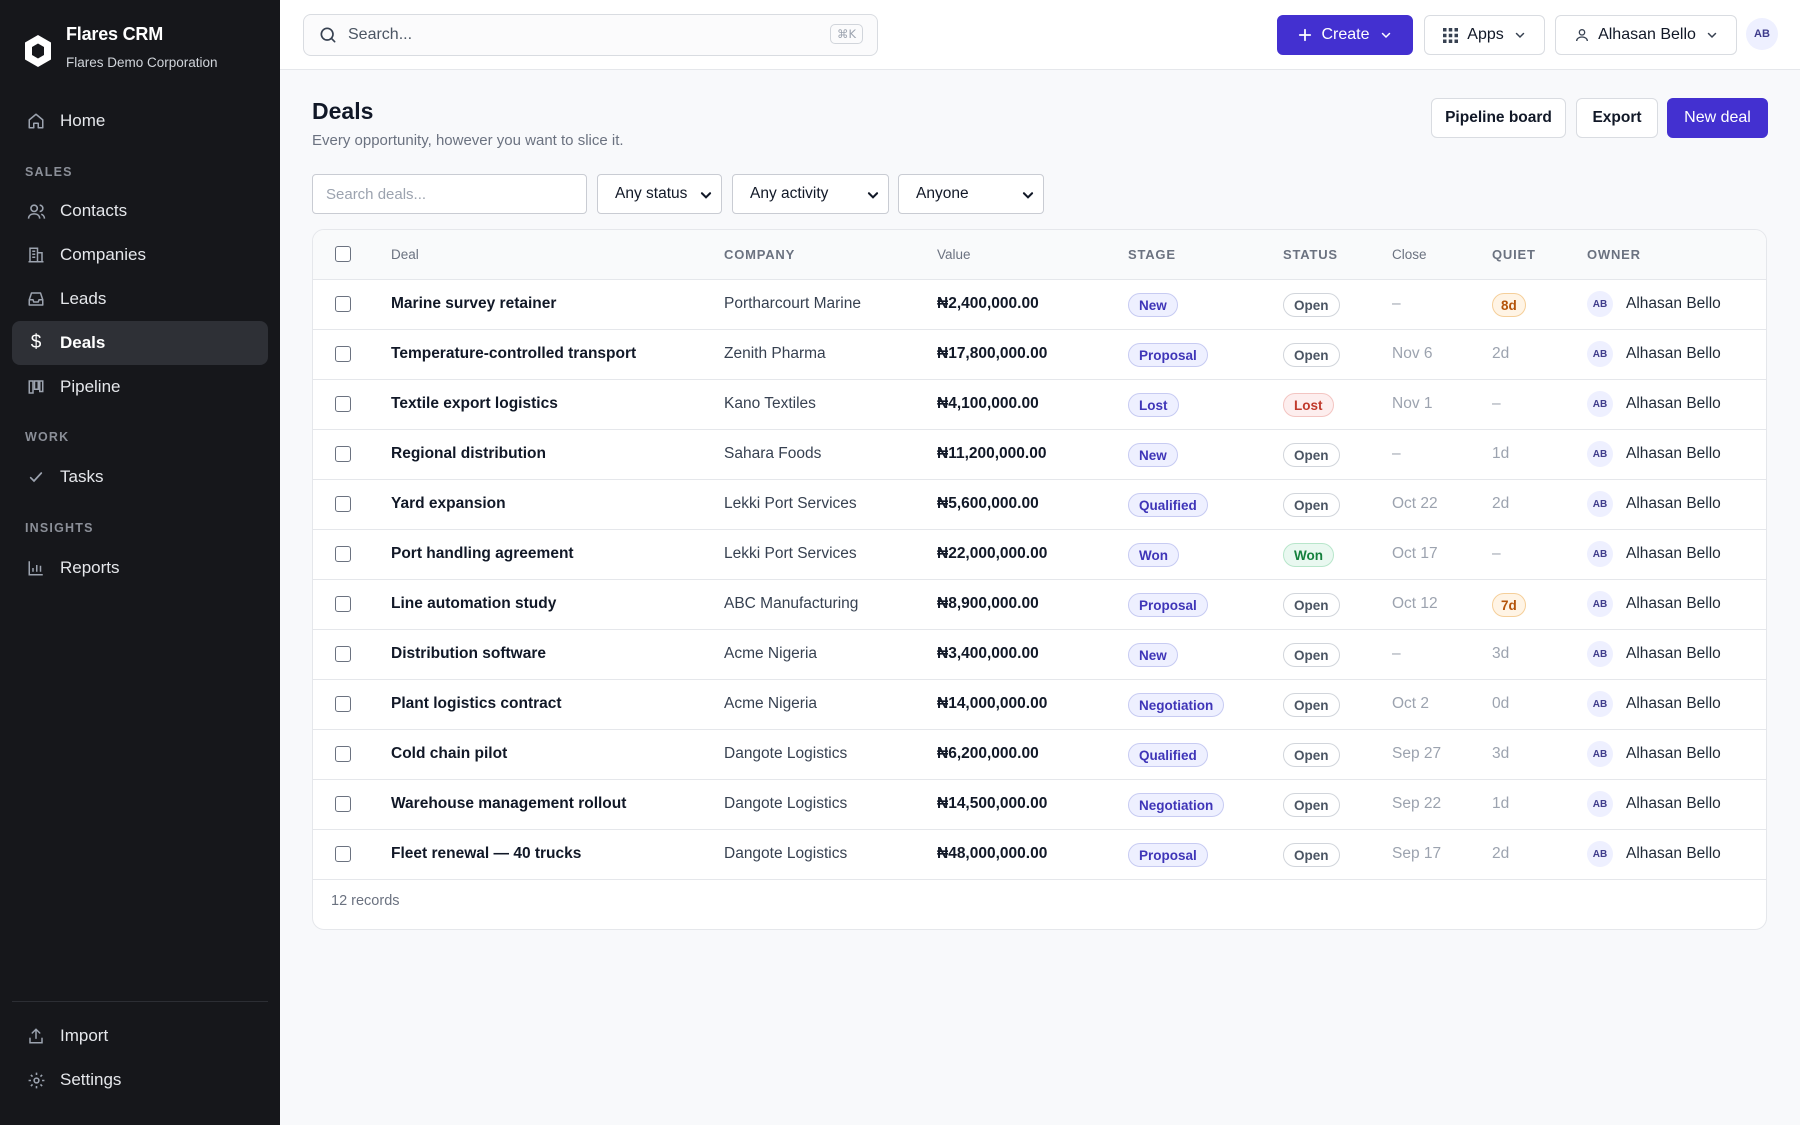  Describe the element at coordinates (1411, 703) in the screenshot. I see `close-date: Oct 2` at that location.